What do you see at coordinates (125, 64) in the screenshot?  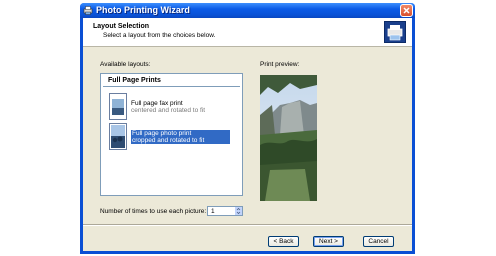 I see `available-layouts-label: Available layouts:` at bounding box center [125, 64].